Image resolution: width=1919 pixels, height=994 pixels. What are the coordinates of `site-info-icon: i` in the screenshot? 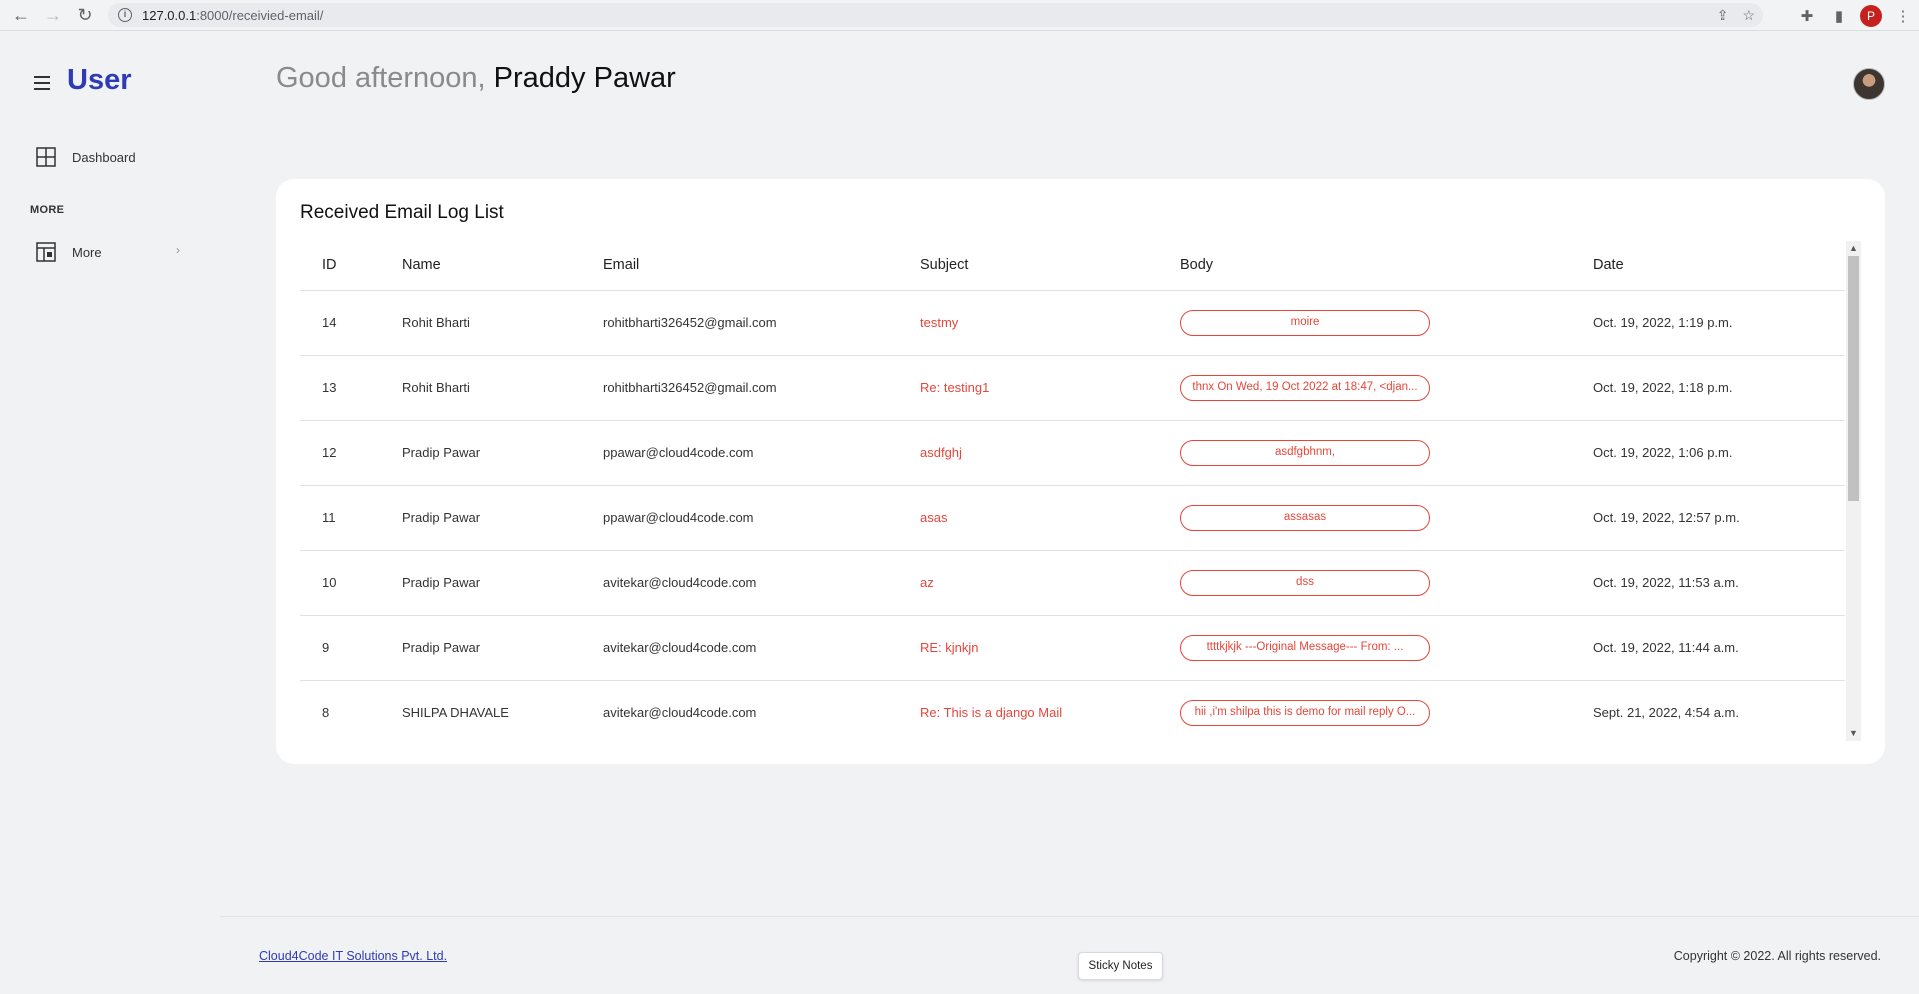 It's located at (125, 15).